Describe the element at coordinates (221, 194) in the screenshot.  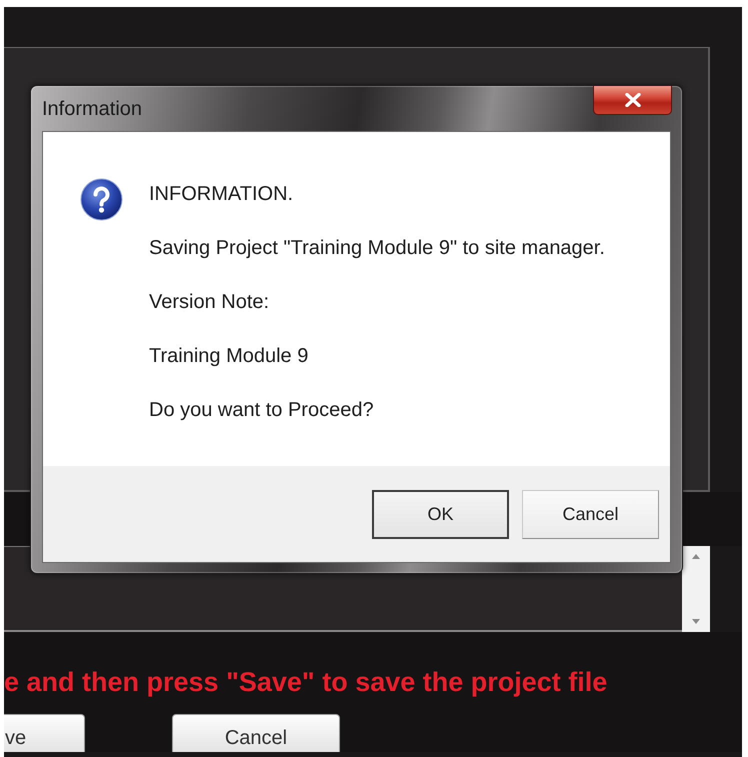
I see `message-text: INFORMATION.` at that location.